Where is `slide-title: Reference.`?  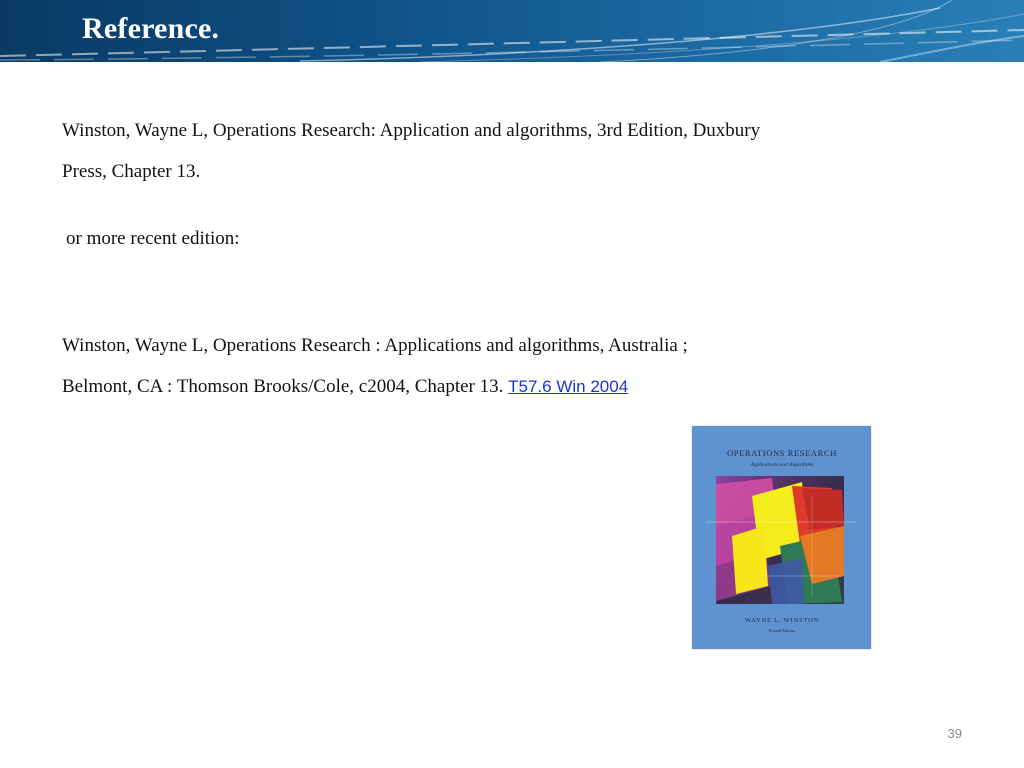
slide-title: Reference. is located at coordinates (151, 28).